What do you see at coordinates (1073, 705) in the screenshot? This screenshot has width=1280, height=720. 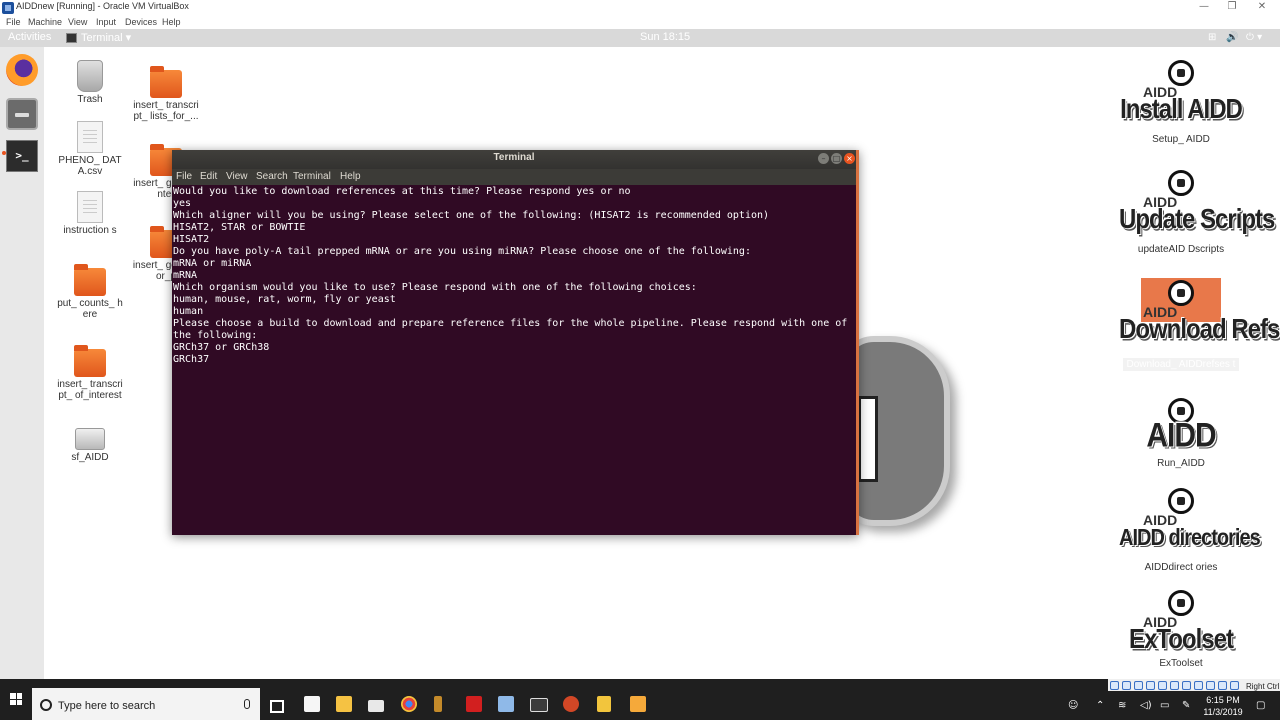 I see `people-icon: ☺` at bounding box center [1073, 705].